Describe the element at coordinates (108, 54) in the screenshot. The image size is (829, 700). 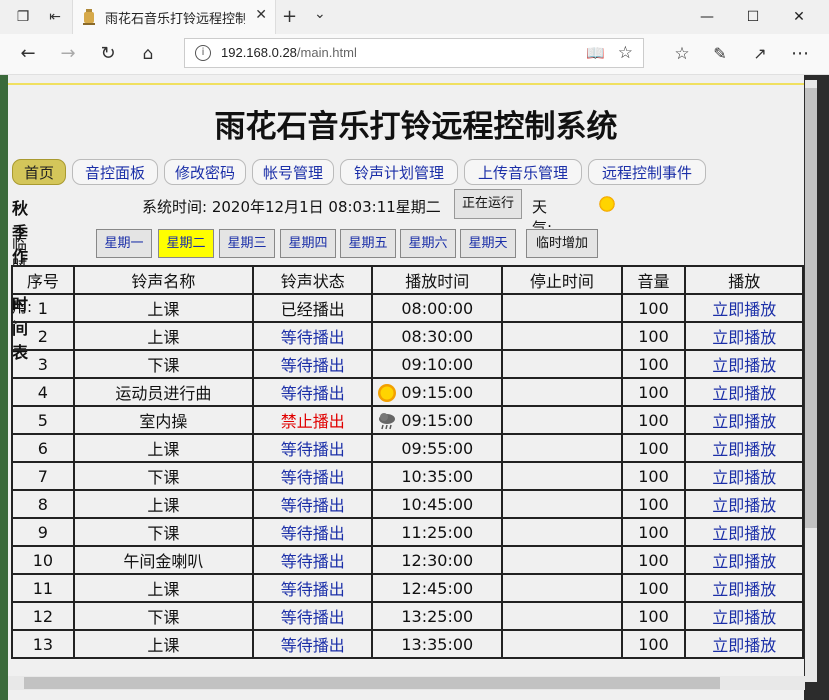
I see `refresh-icon: ↻` at that location.